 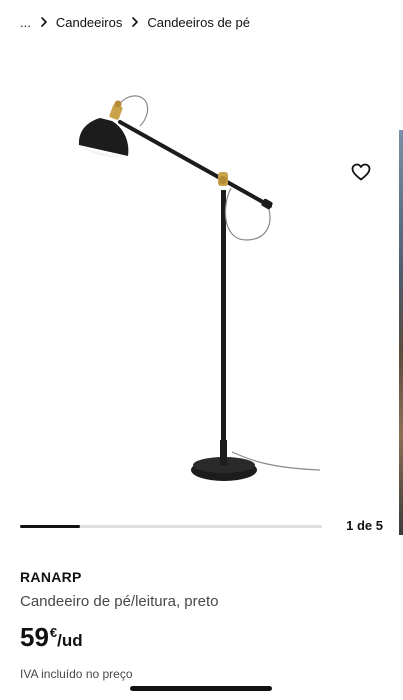 What do you see at coordinates (201, 688) in the screenshot?
I see `home-indicator` at bounding box center [201, 688].